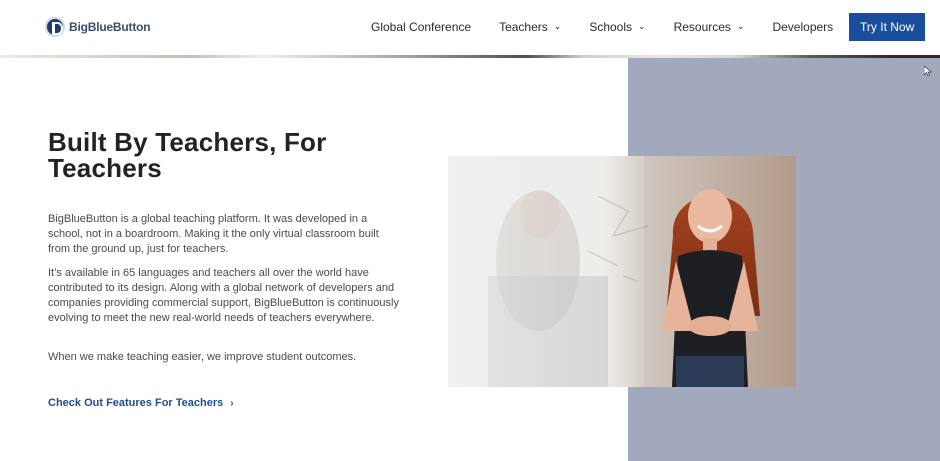 This screenshot has height=461, width=940. I want to click on nav-label: Global Conference, so click(421, 27).